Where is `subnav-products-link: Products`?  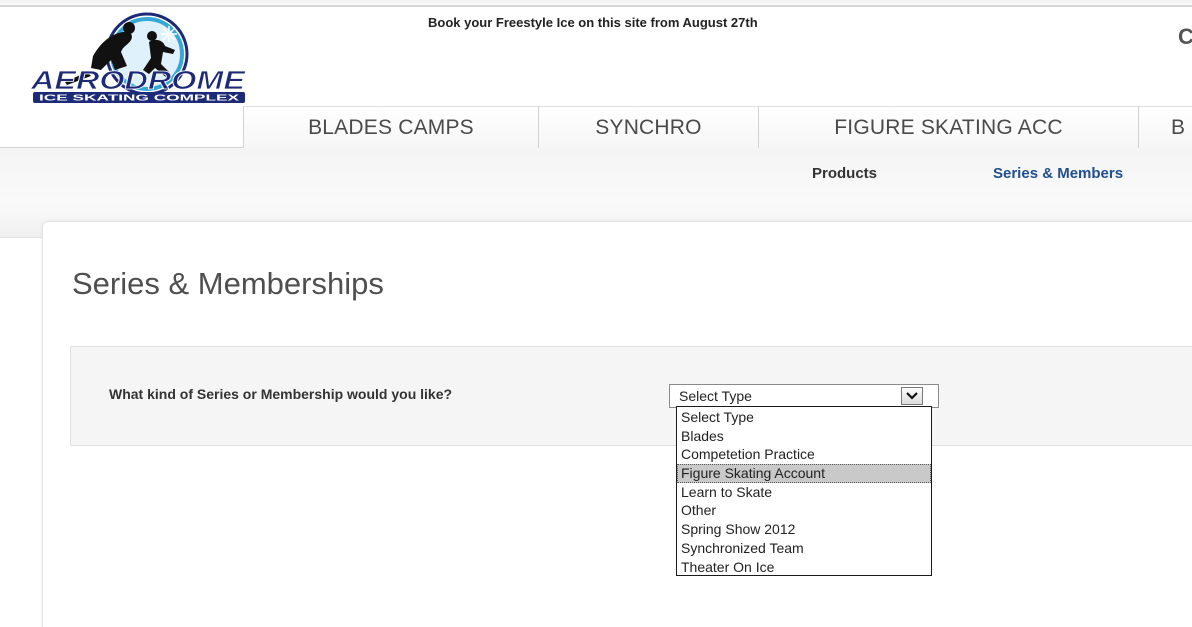
subnav-products-link: Products is located at coordinates (844, 173).